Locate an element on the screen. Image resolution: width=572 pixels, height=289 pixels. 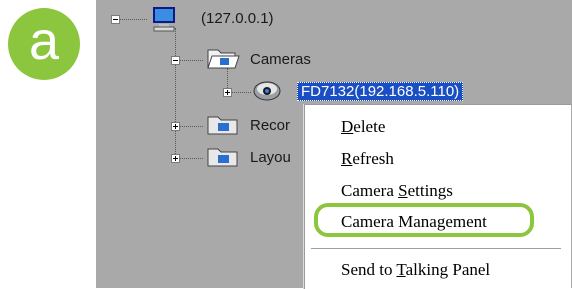
step-badge: a is located at coordinates (44, 44).